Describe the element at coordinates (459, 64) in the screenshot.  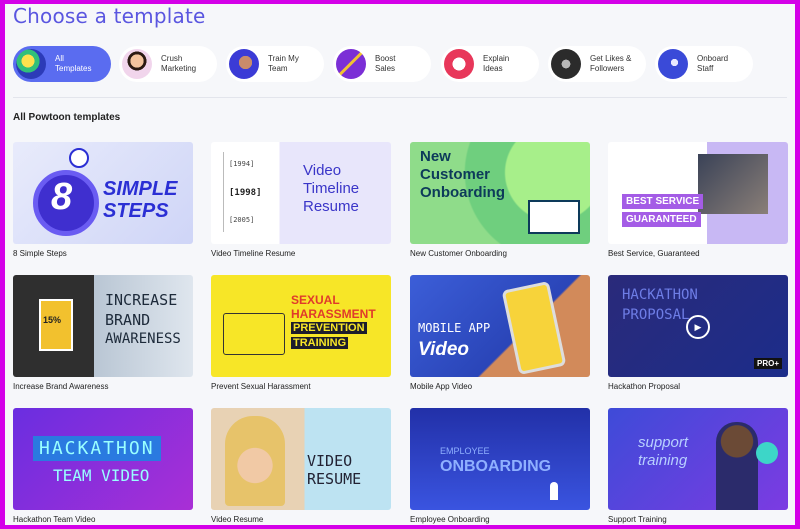
I see `explain-ideas-thumbnail` at that location.